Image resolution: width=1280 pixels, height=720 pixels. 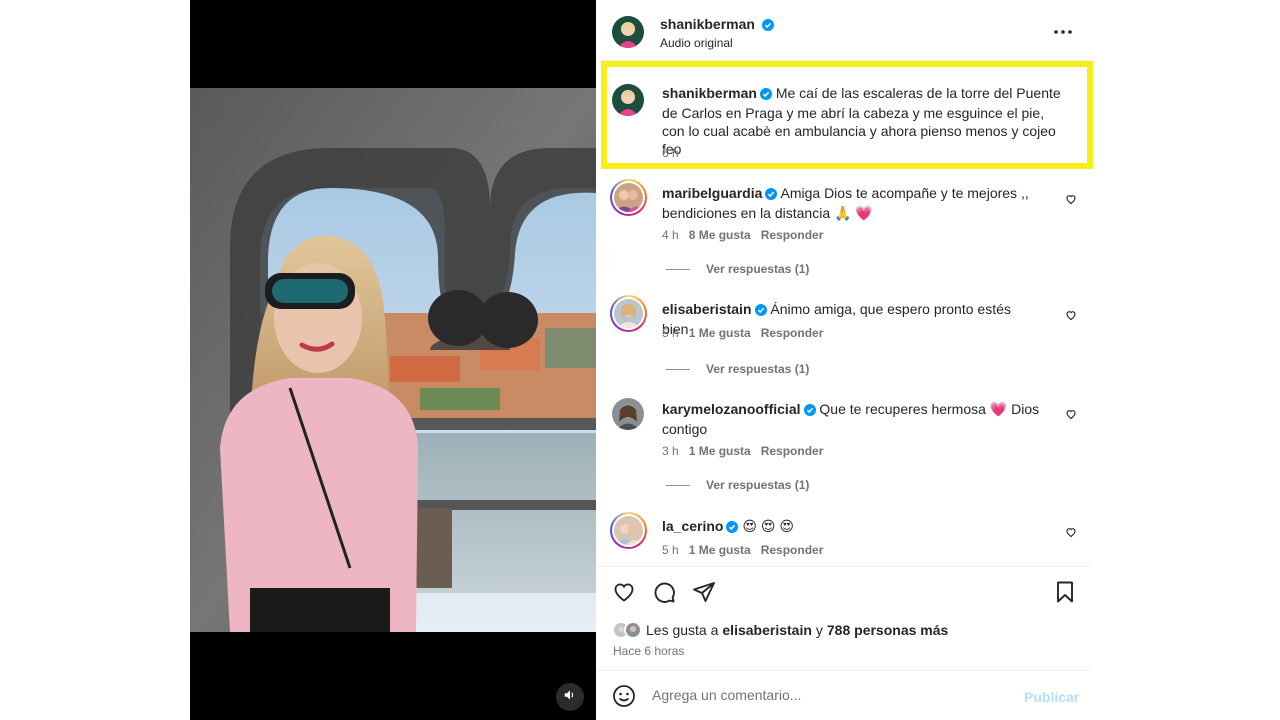 I want to click on comment-time: 4 h, so click(x=670, y=235).